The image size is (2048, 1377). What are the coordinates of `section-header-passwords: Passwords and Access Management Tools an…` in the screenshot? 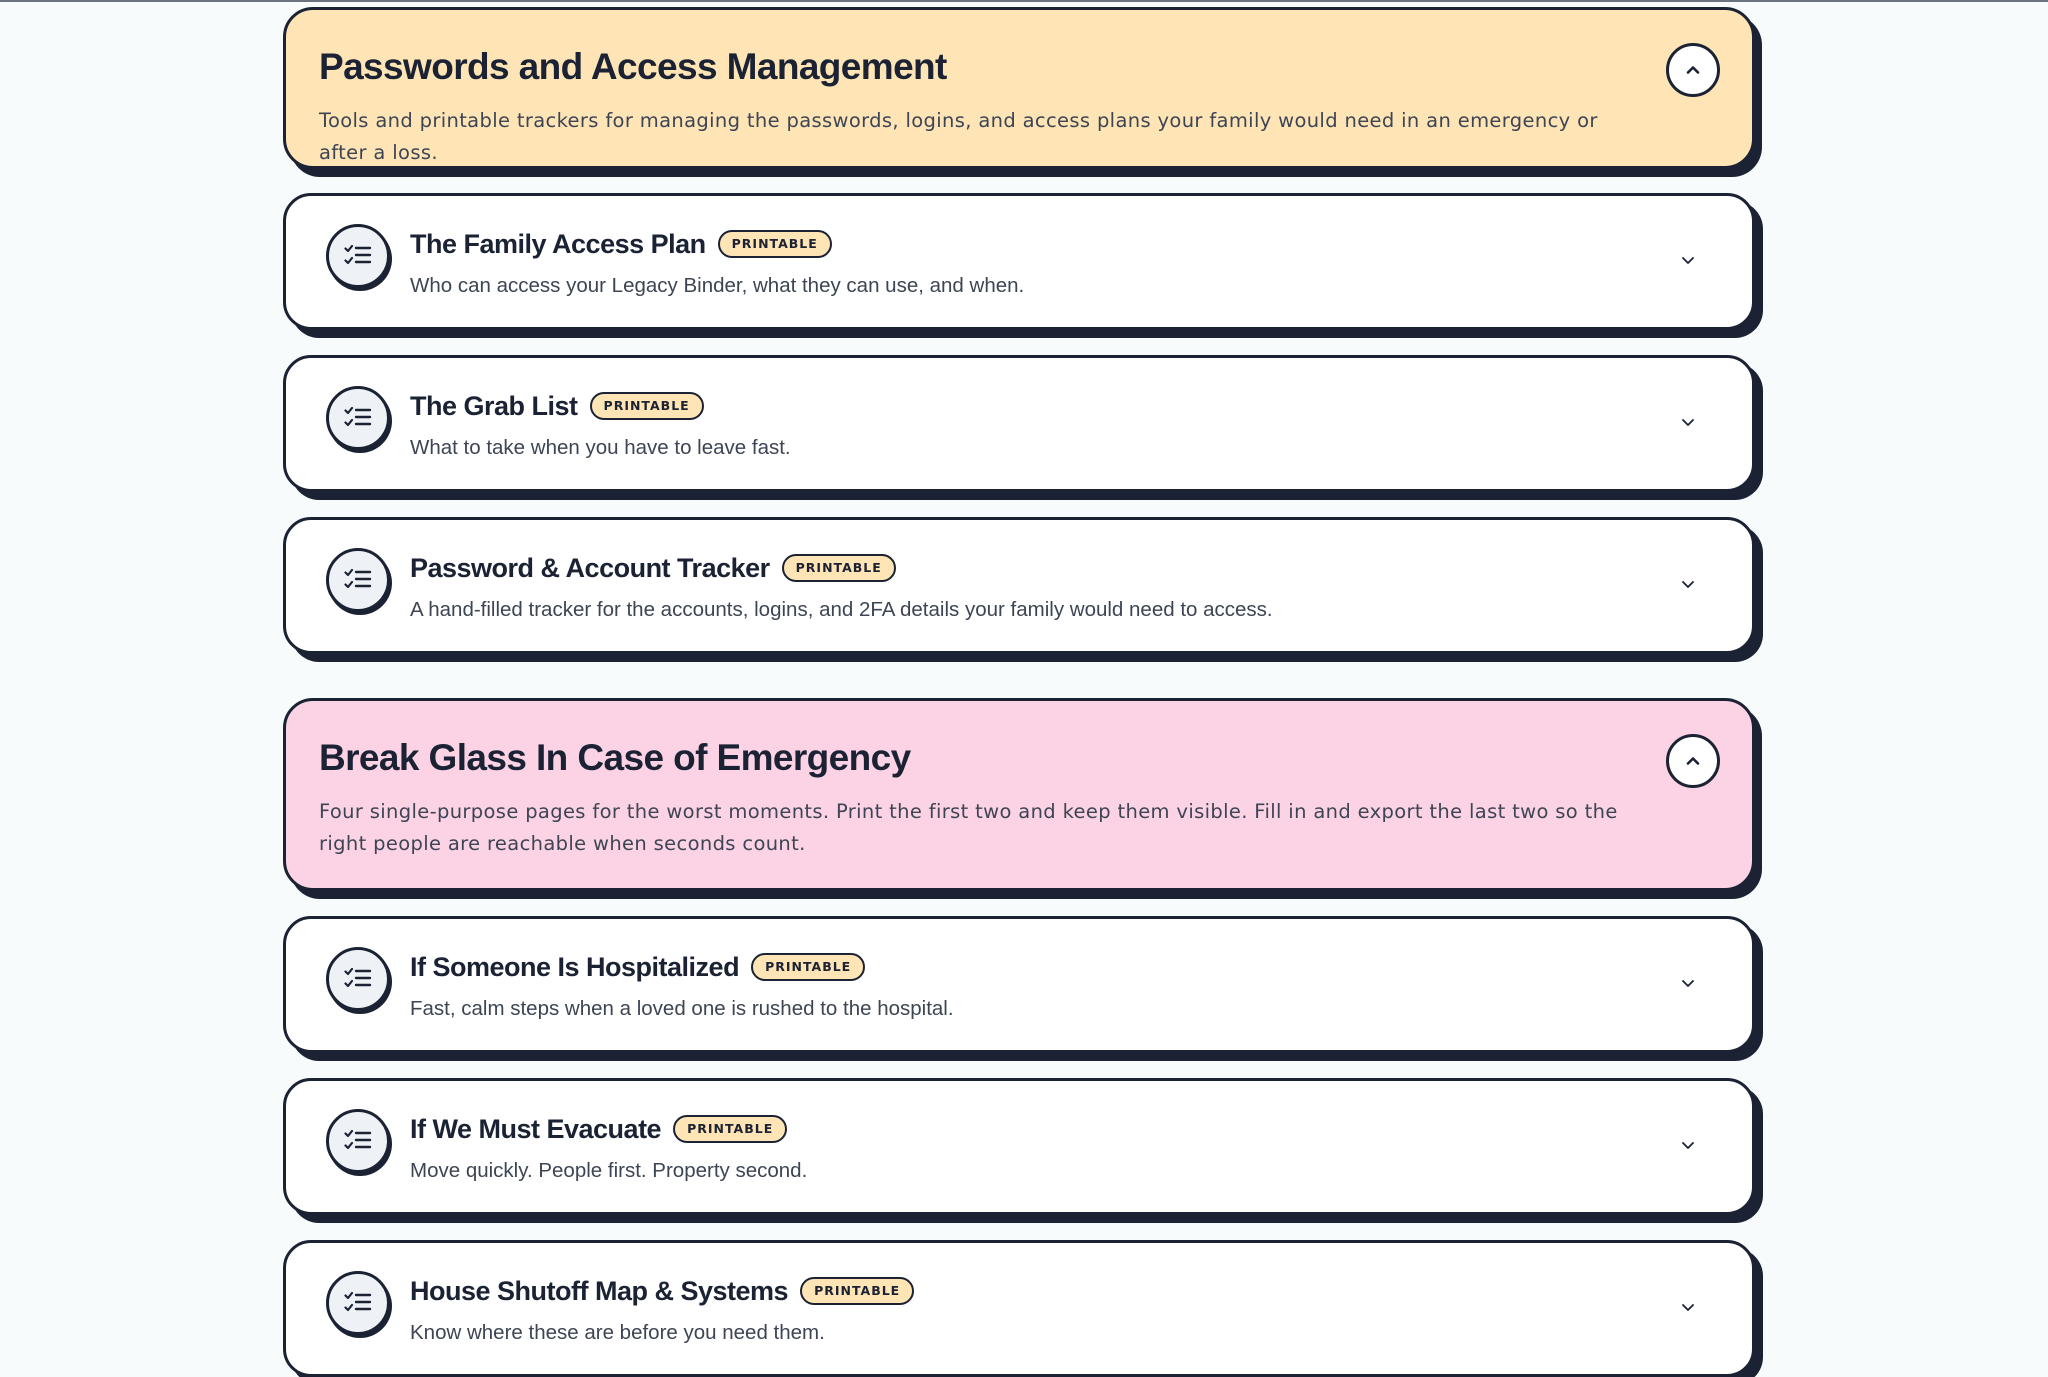 It's located at (1019, 88).